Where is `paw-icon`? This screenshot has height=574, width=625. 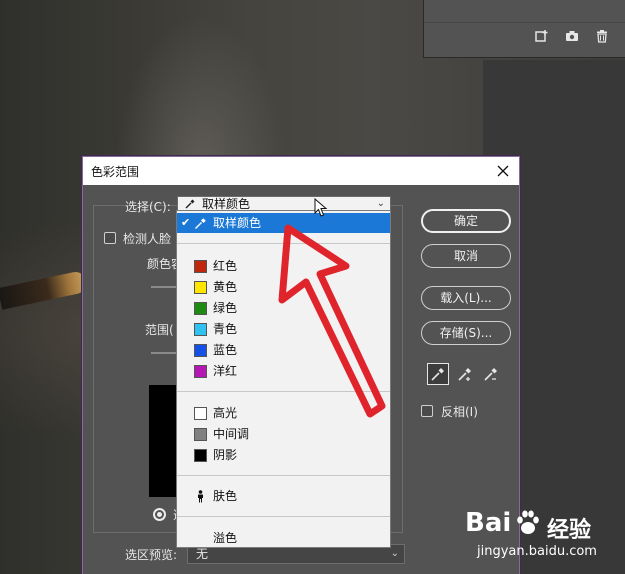 paw-icon is located at coordinates (528, 522).